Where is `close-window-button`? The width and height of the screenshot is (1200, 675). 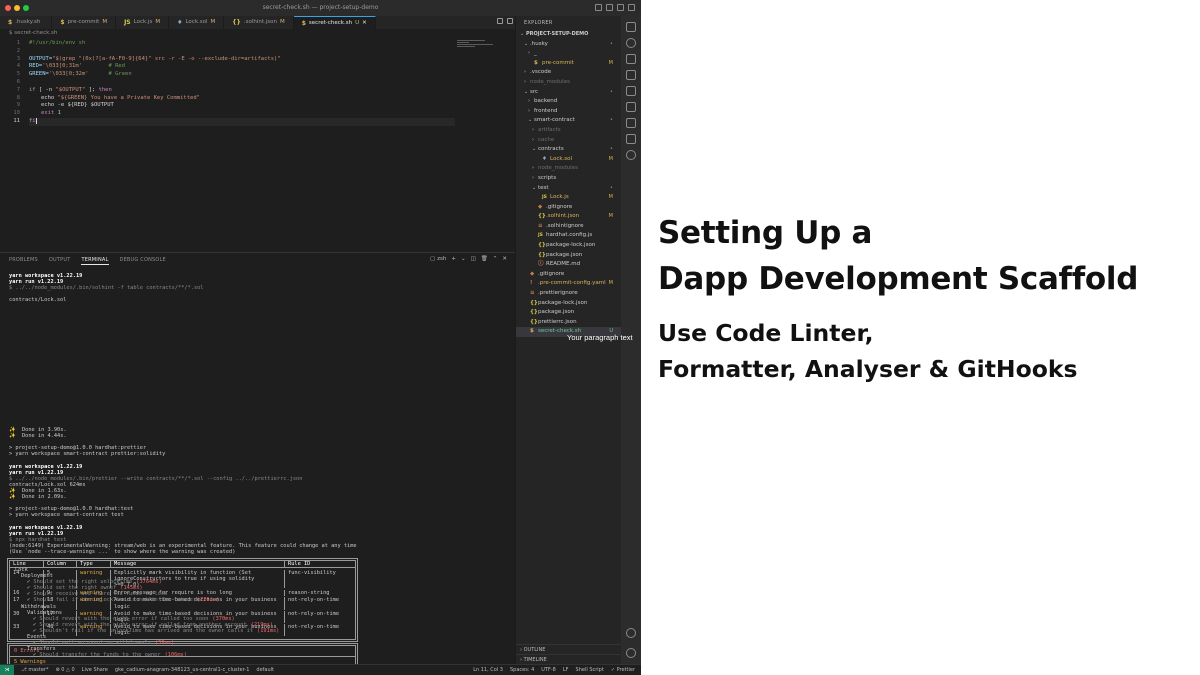 close-window-button is located at coordinates (8, 8).